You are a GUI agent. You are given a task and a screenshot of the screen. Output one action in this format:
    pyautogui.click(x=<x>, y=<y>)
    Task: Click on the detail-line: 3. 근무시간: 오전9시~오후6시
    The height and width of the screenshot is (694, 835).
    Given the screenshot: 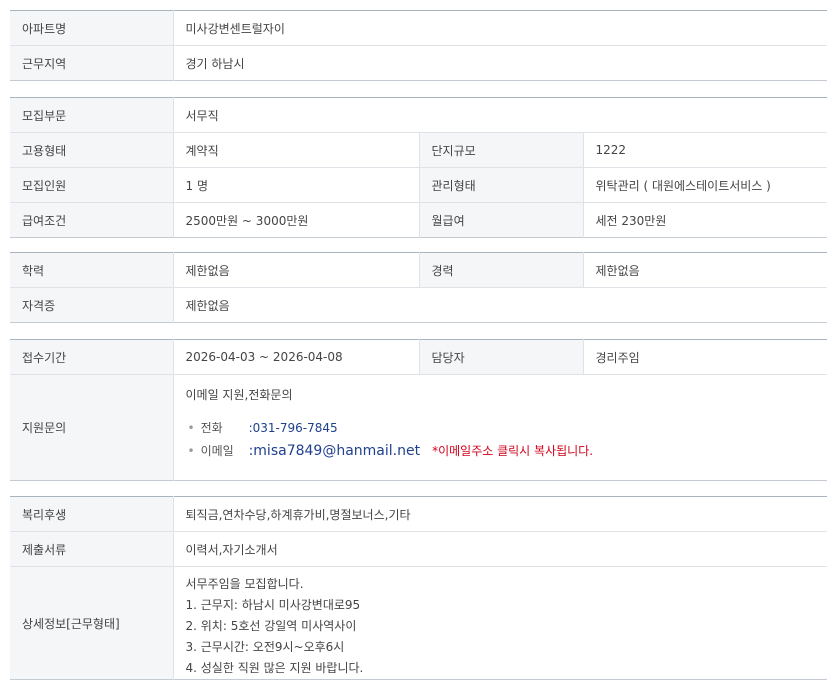 What is the action you would take?
    pyautogui.click(x=265, y=647)
    